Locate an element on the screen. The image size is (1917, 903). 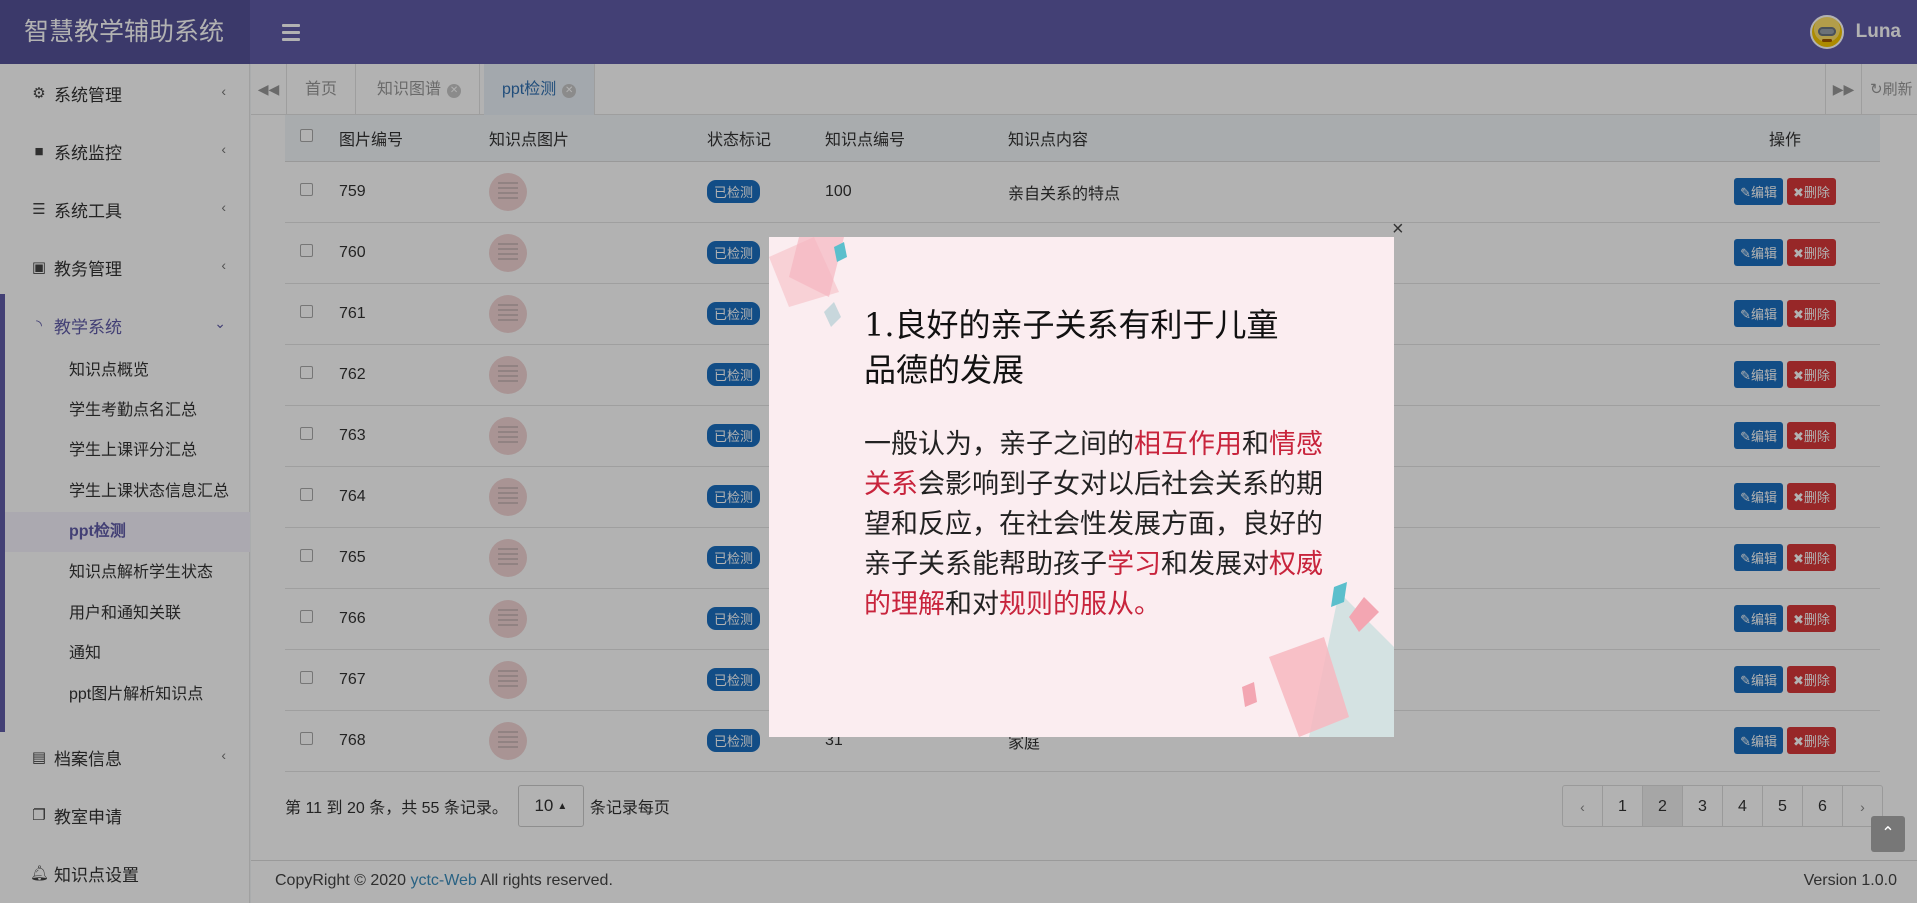
slide-text: 和发展对 is located at coordinates (1215, 564).